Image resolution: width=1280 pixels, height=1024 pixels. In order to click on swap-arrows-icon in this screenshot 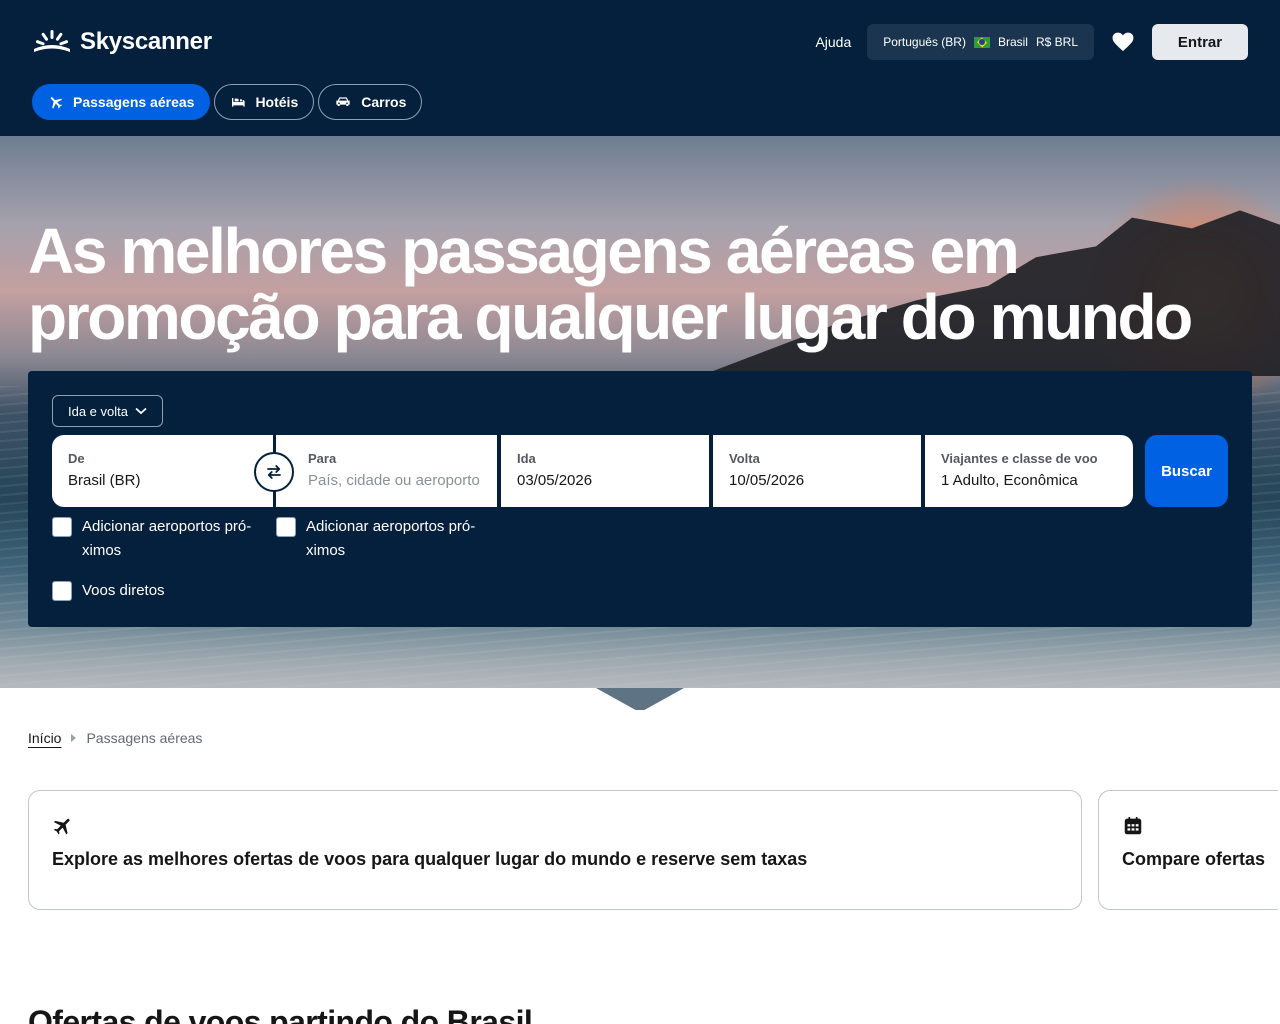, I will do `click(274, 472)`.